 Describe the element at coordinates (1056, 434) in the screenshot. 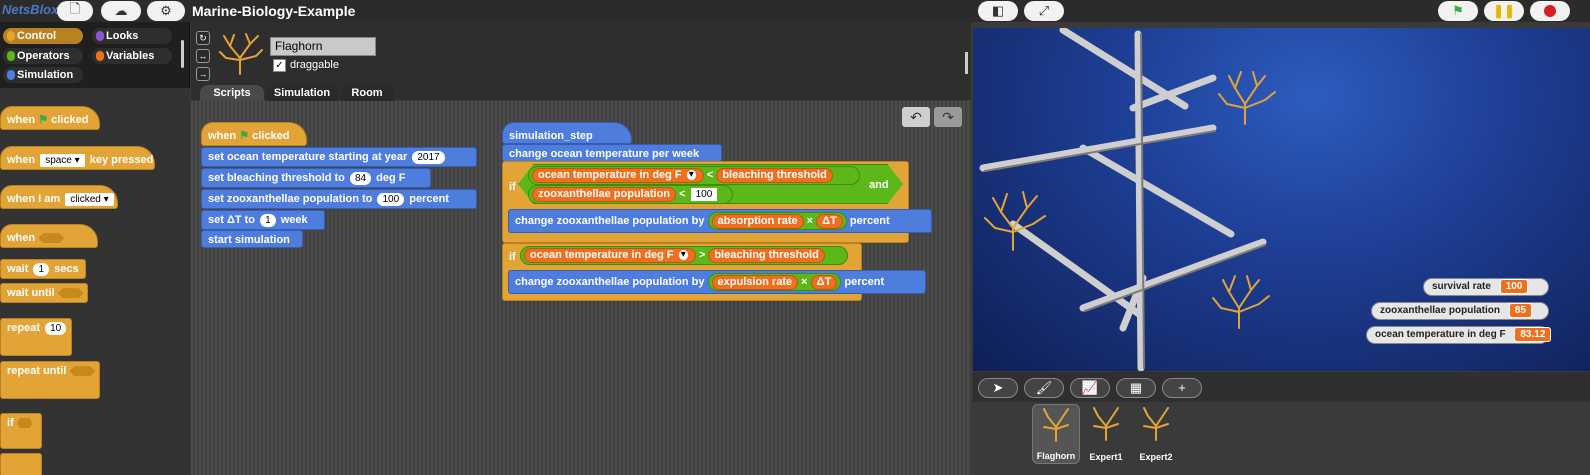

I see `sprite-flaghorn: Flaghorn` at that location.